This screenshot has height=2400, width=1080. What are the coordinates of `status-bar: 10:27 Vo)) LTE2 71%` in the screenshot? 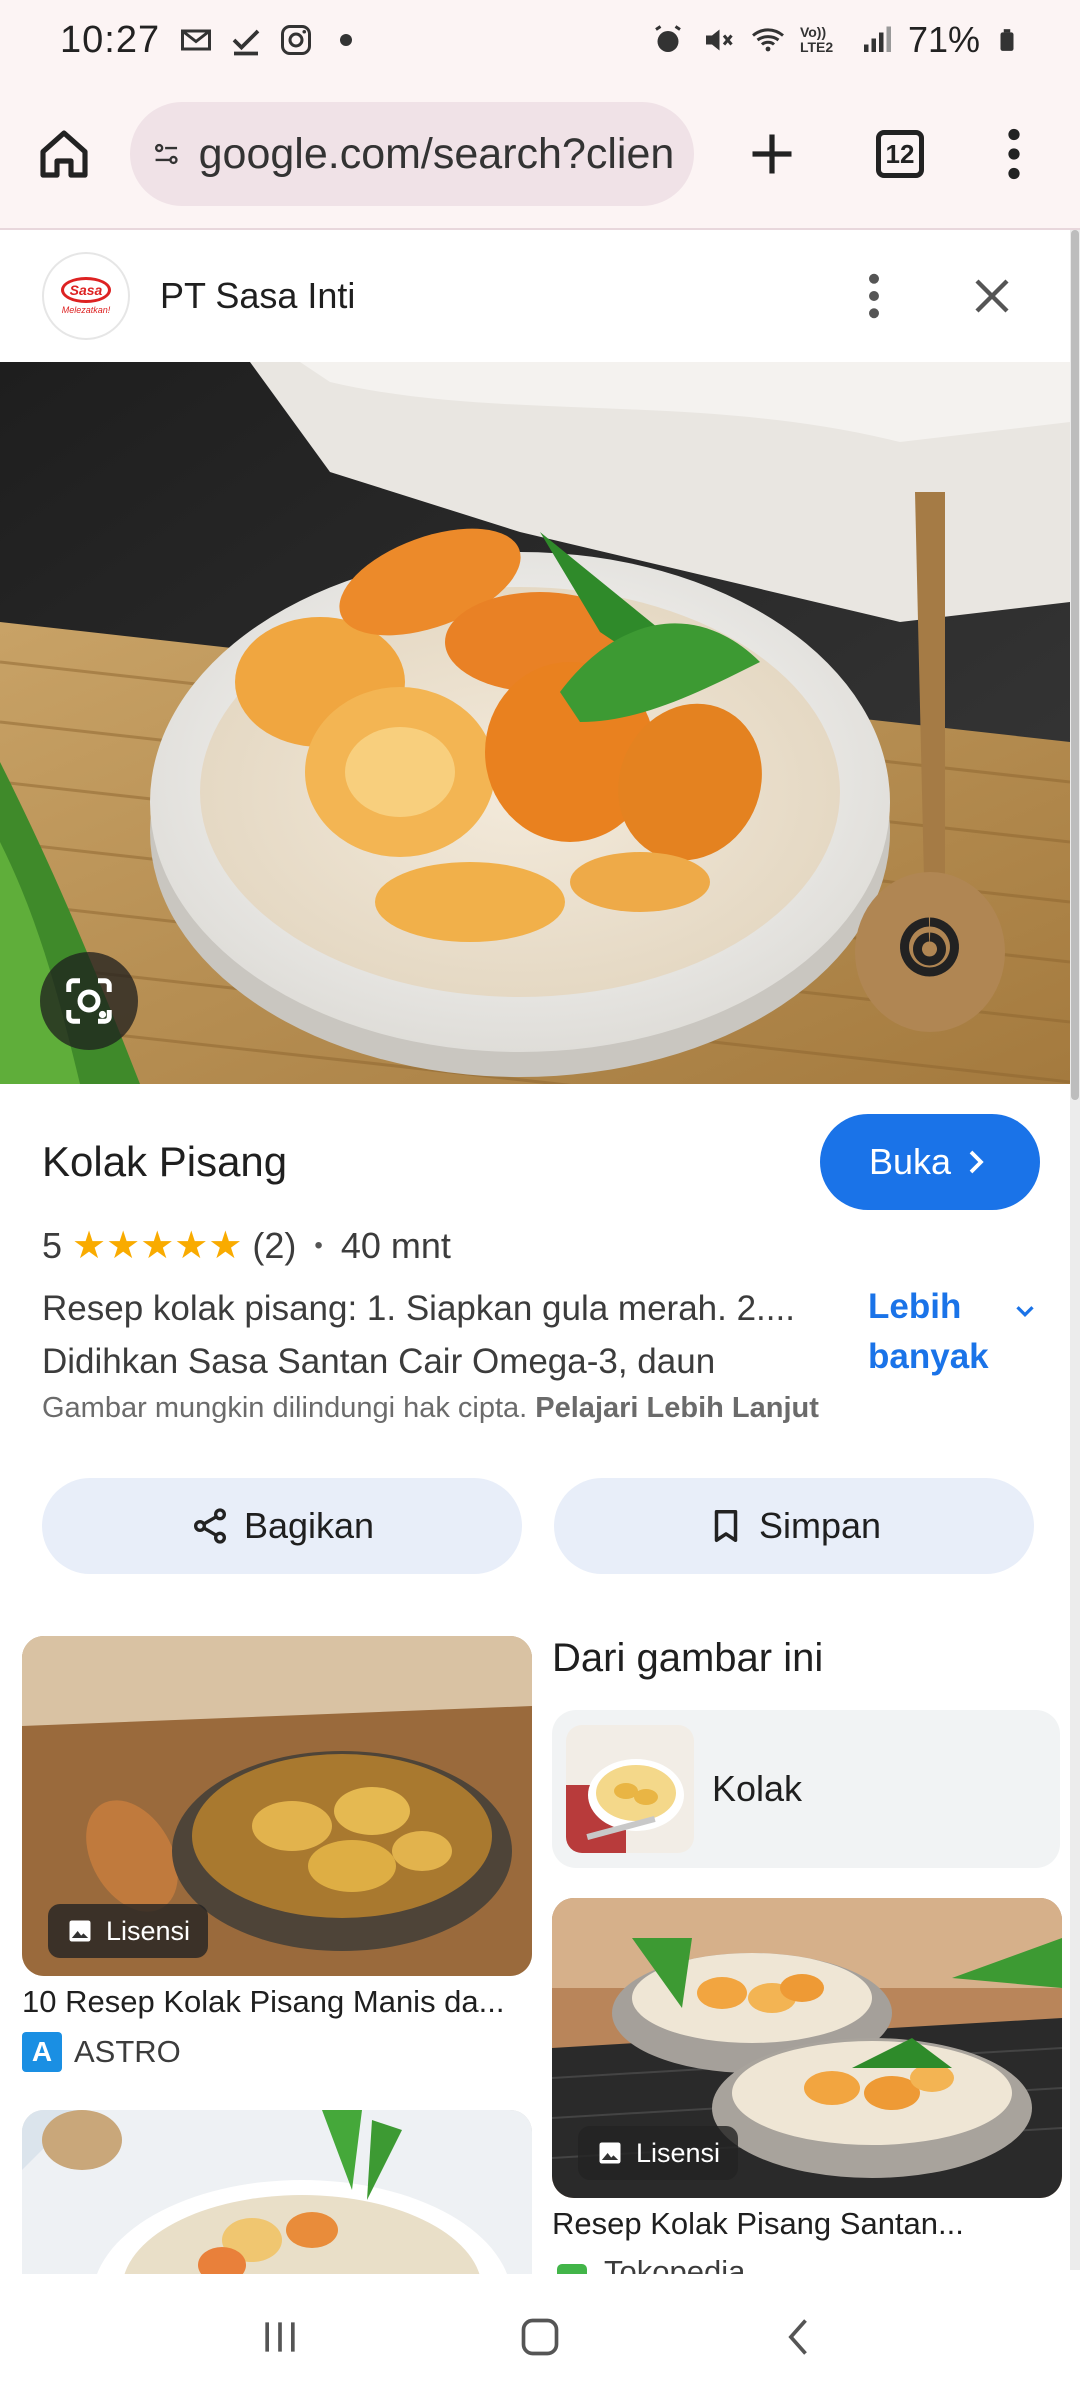 It's located at (540, 40).